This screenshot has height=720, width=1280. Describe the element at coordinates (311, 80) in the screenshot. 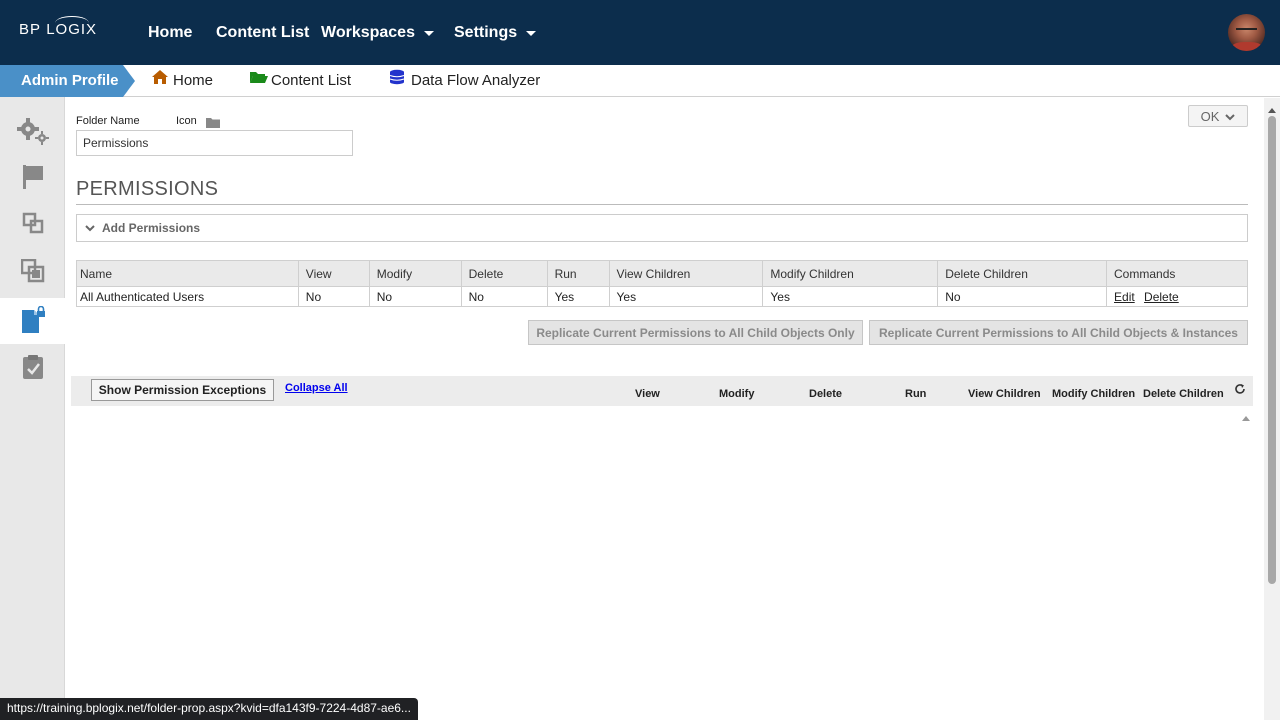

I see `crumb-content-list-label: Content List` at that location.